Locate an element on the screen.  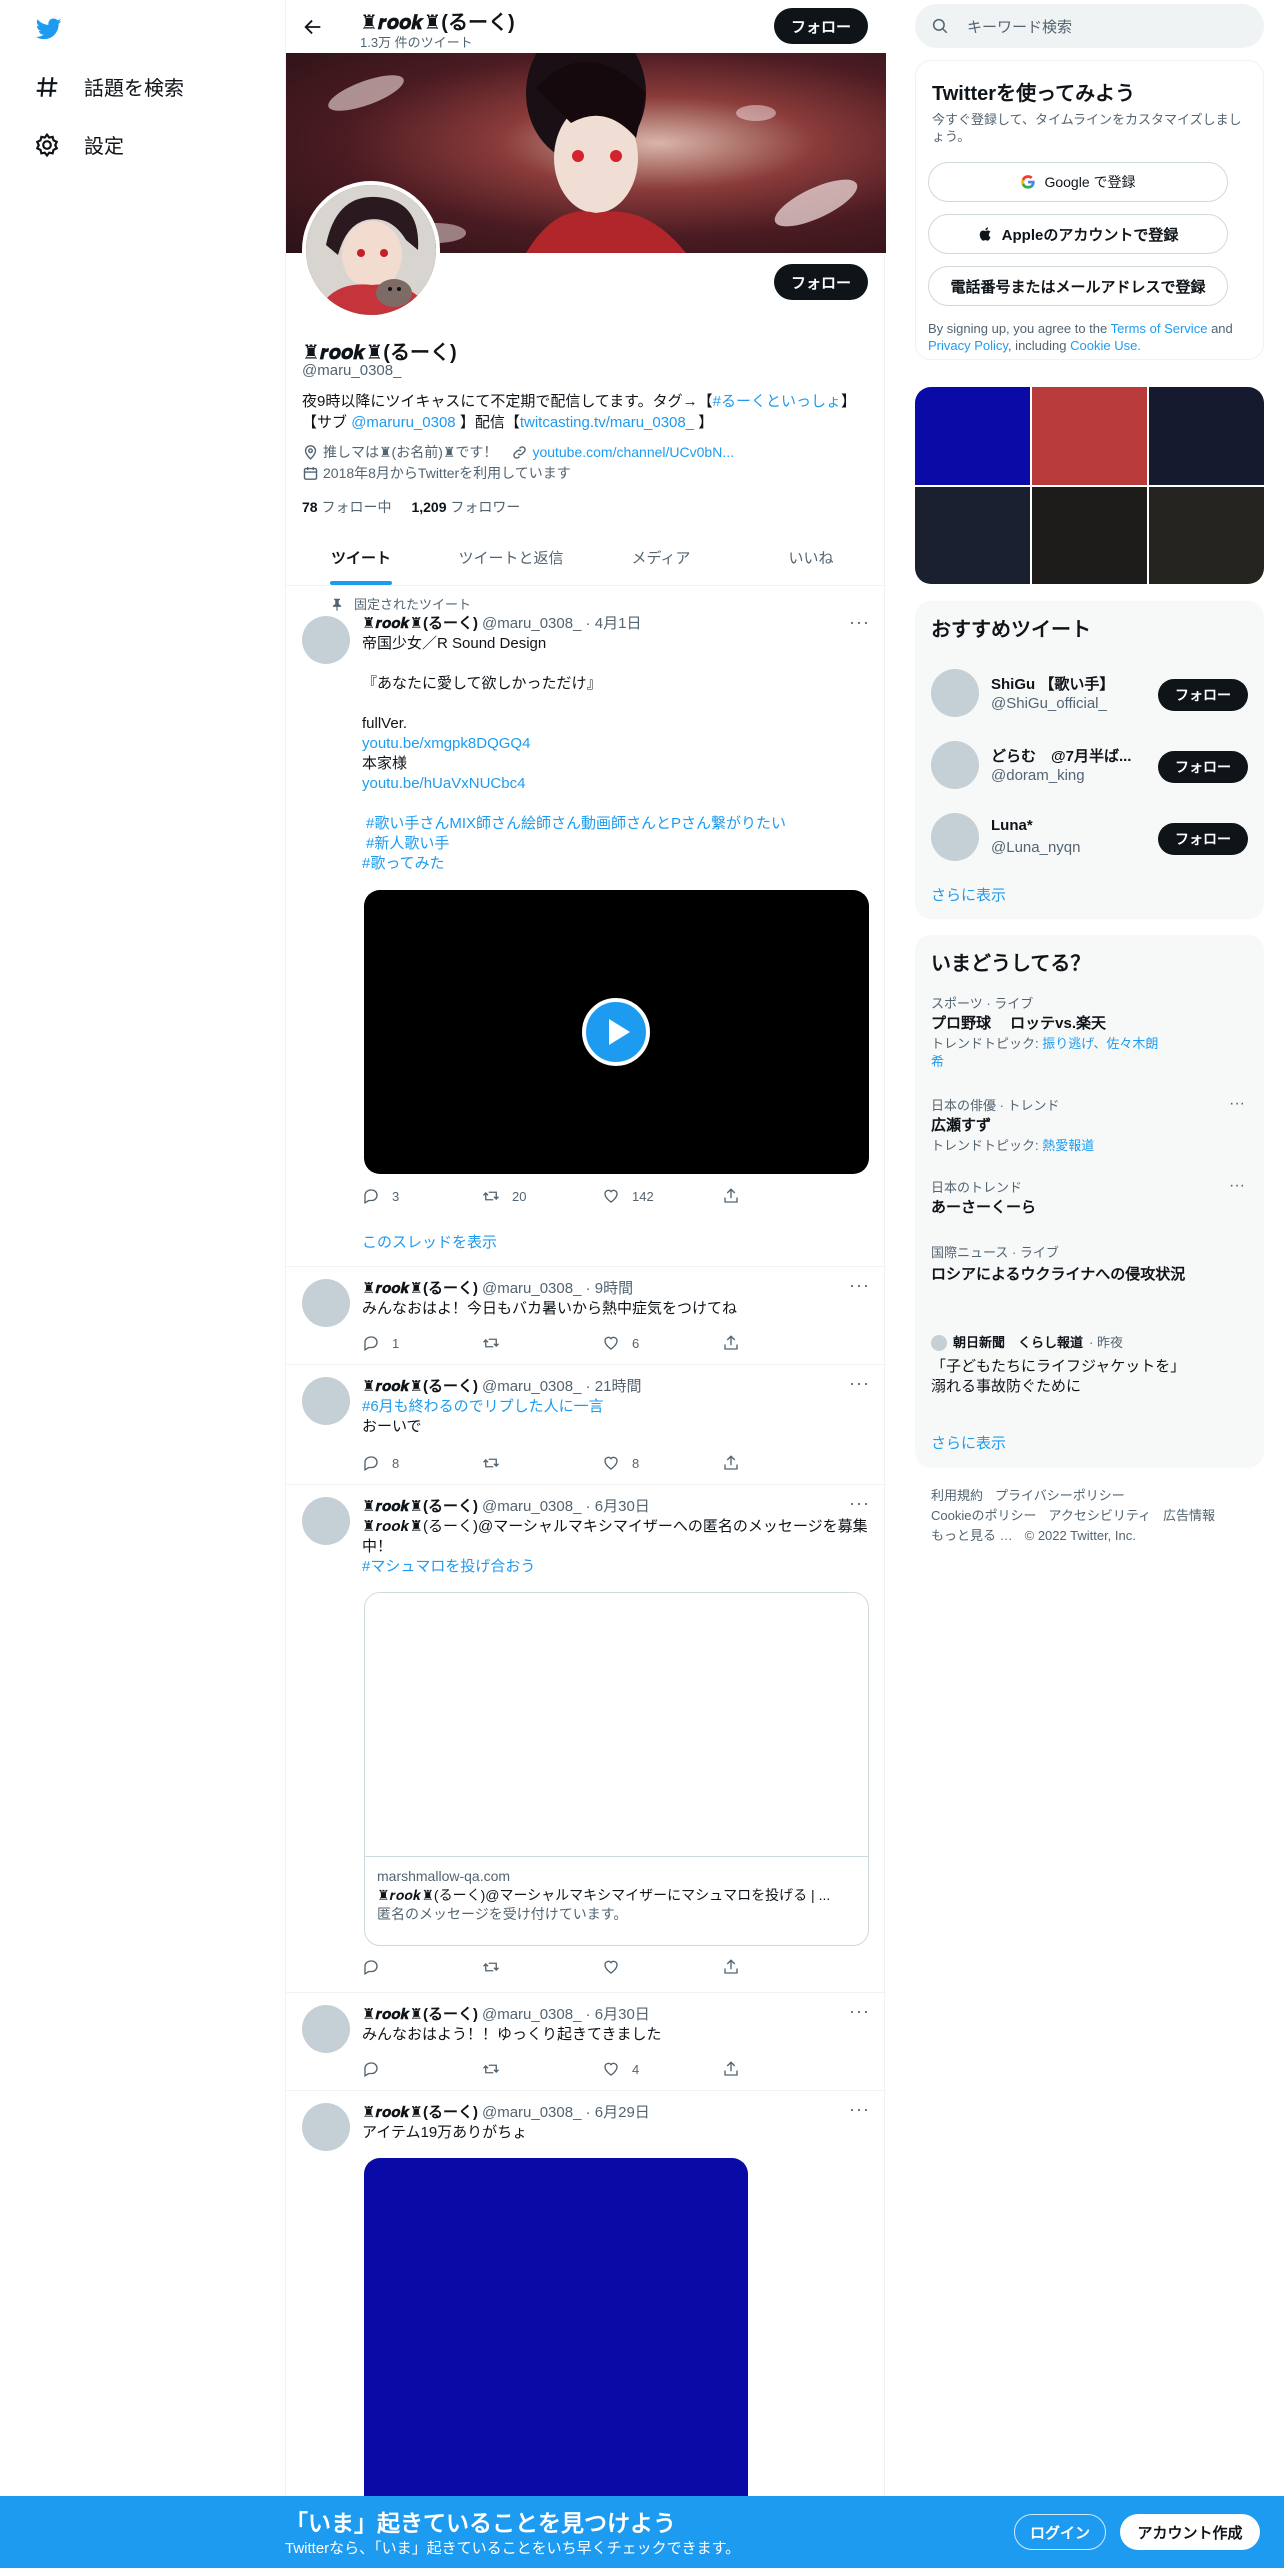
profile-follow-button: フォロー is located at coordinates (821, 282).